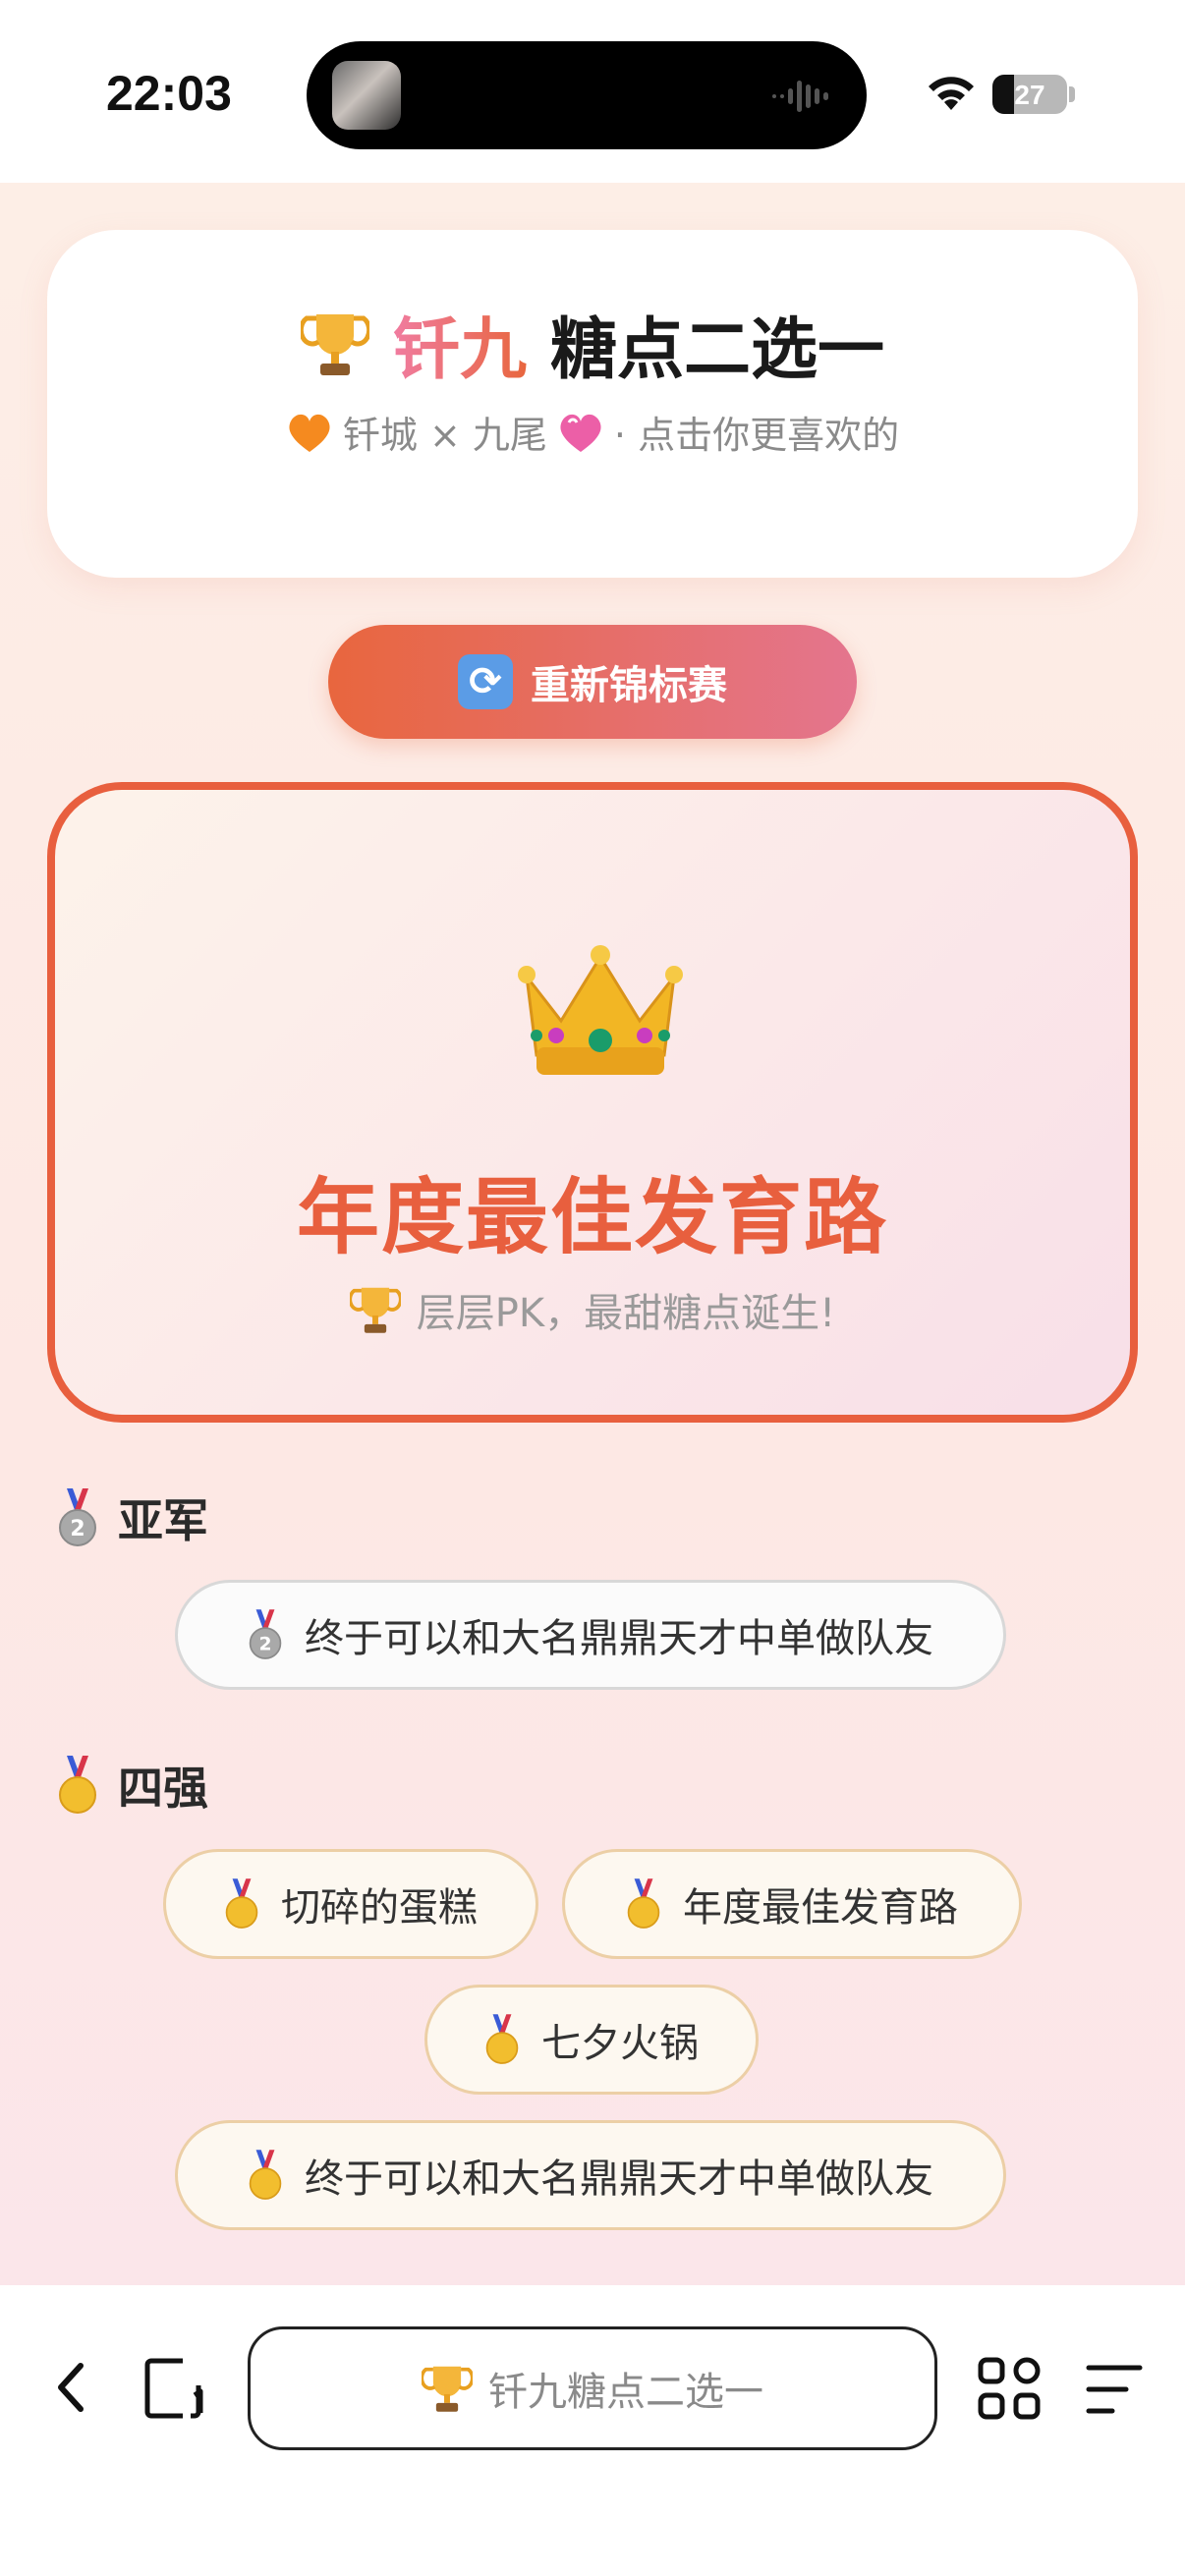  What do you see at coordinates (592, 404) in the screenshot?
I see `header-card: 钎九 糖点二选一 钎城 × 九尾 · 点击你更喜欢的` at bounding box center [592, 404].